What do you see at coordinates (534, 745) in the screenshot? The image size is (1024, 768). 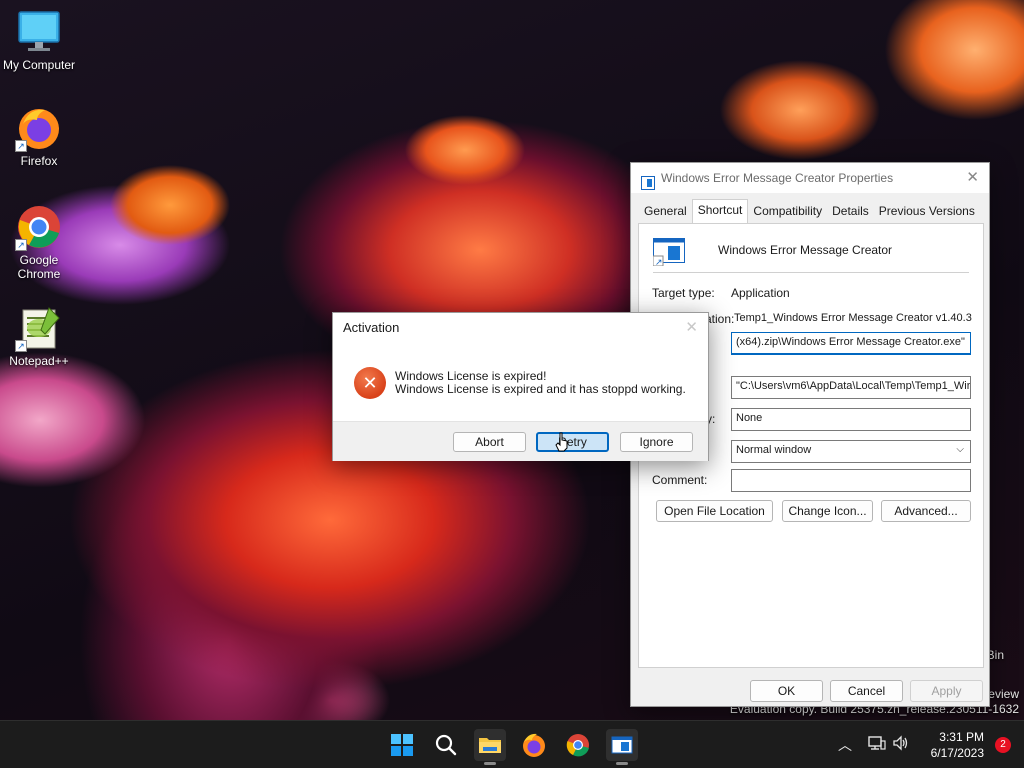 I see `firefox-icon` at bounding box center [534, 745].